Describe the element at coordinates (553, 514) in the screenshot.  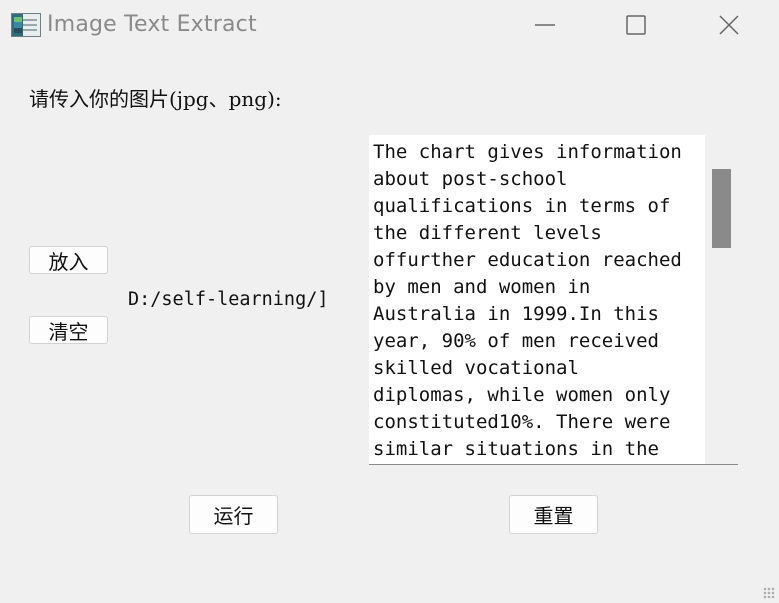
I see `reset-button: 重置` at that location.